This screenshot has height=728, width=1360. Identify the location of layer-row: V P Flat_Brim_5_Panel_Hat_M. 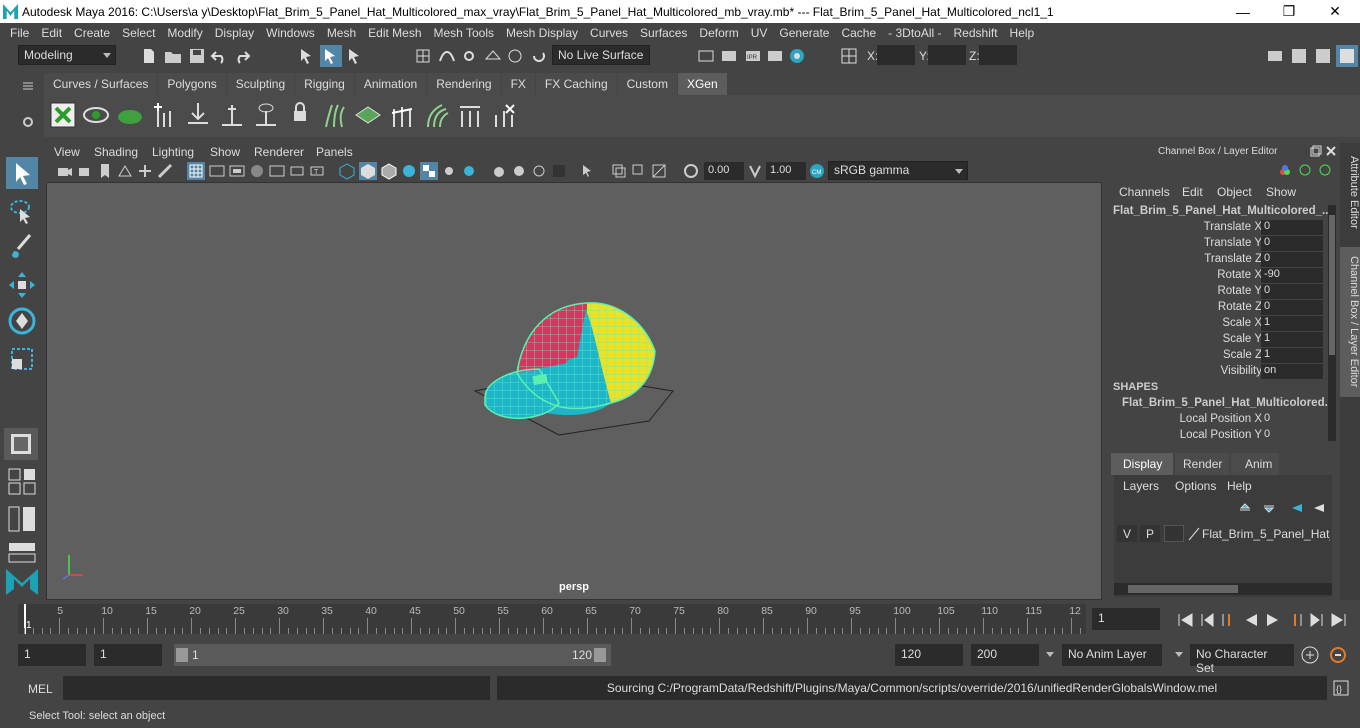
(1223, 534).